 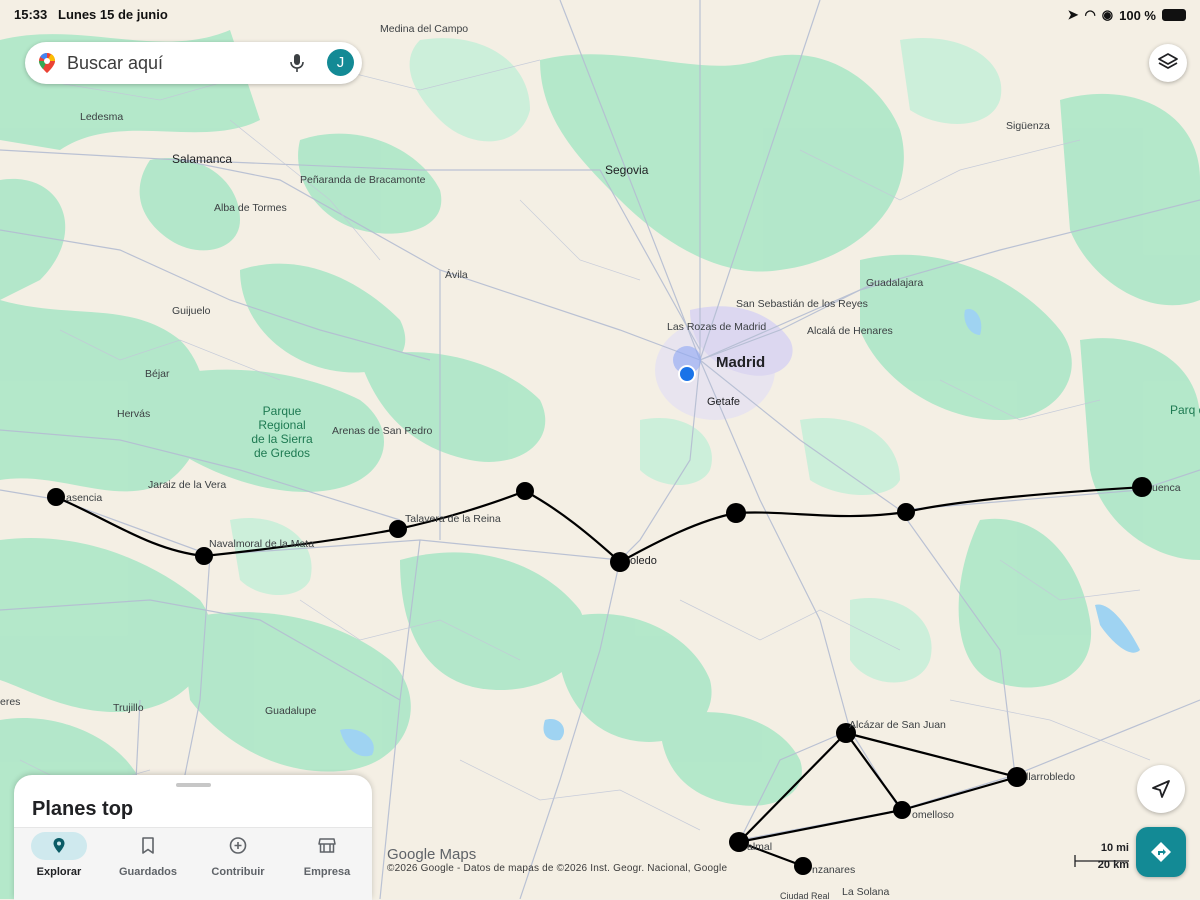 I want to click on label-arenas: Arenas de San Pedro, so click(x=382, y=431).